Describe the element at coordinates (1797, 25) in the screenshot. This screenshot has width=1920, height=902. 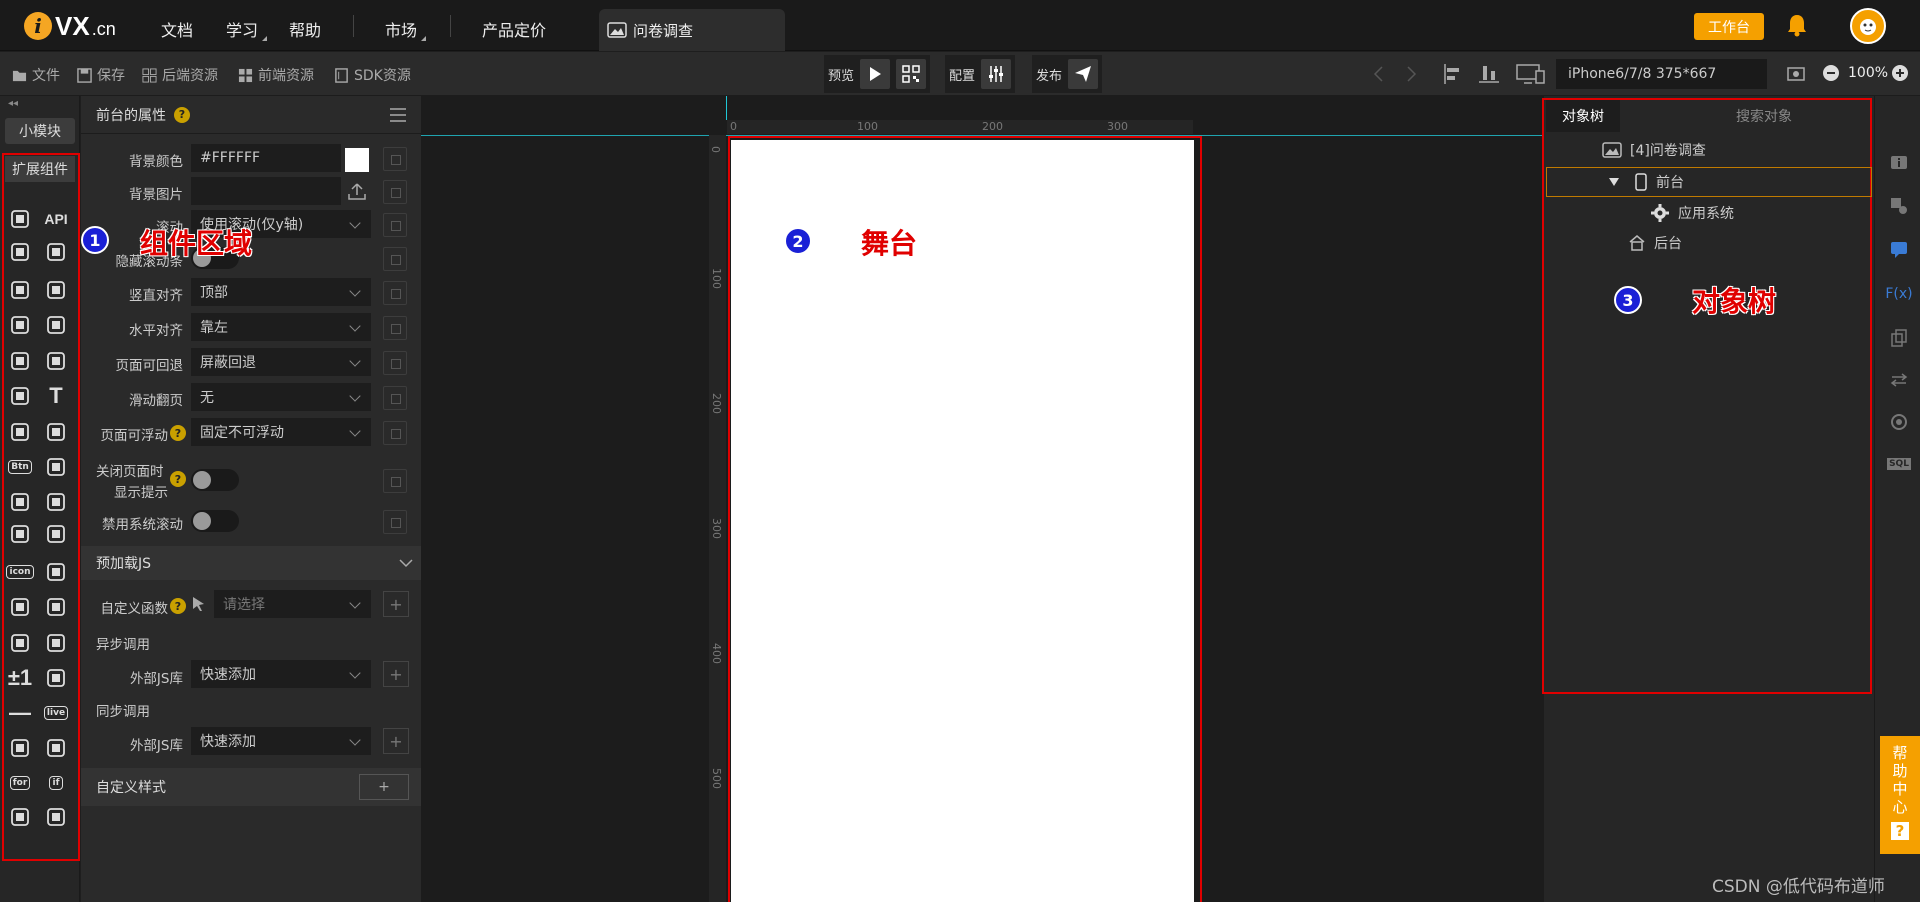
I see `bell-icon` at that location.